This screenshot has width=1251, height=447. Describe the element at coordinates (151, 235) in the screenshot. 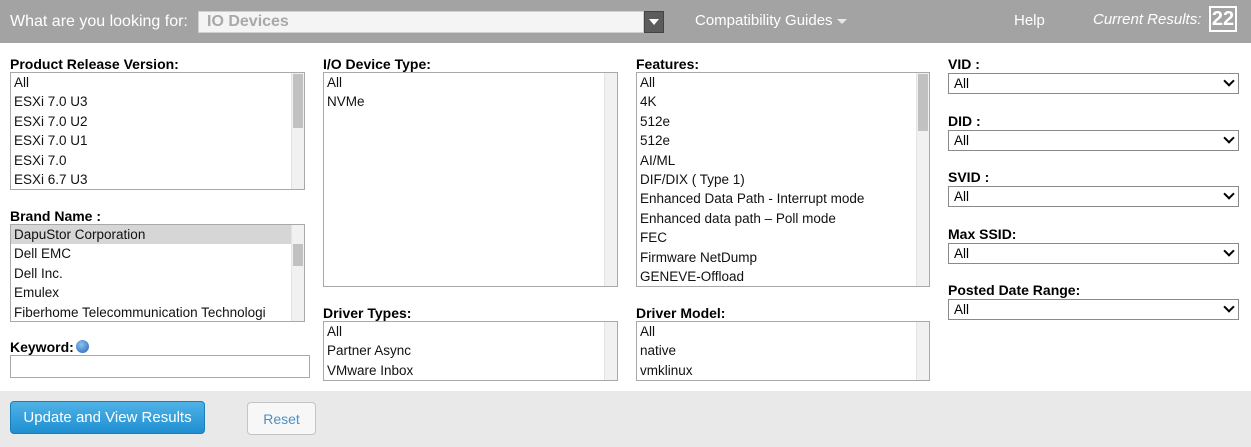

I see `brand-option: DapuStor Corporation` at that location.